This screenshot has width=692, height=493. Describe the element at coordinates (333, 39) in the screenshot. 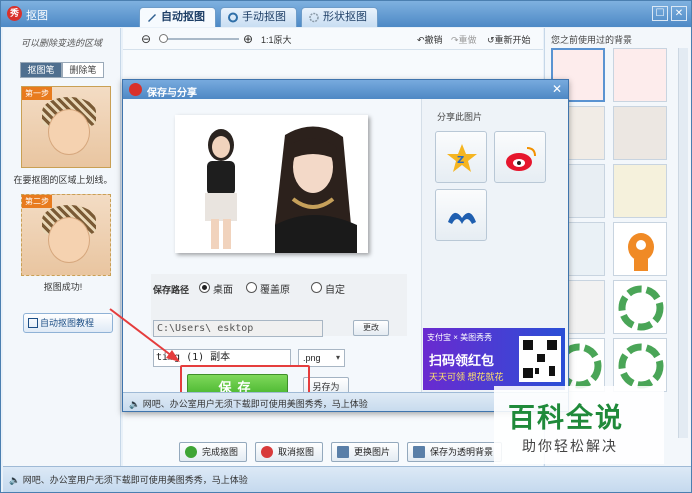

I see `canvas-toolbar: ⊖ ⊕ 1:1原大 ↶撤销 ↷重做 ↺重新开始` at that location.